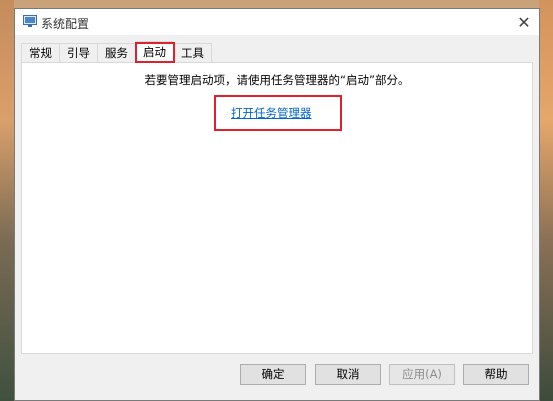  Describe the element at coordinates (422, 374) in the screenshot. I see `apply-button: 应用(A)` at that location.